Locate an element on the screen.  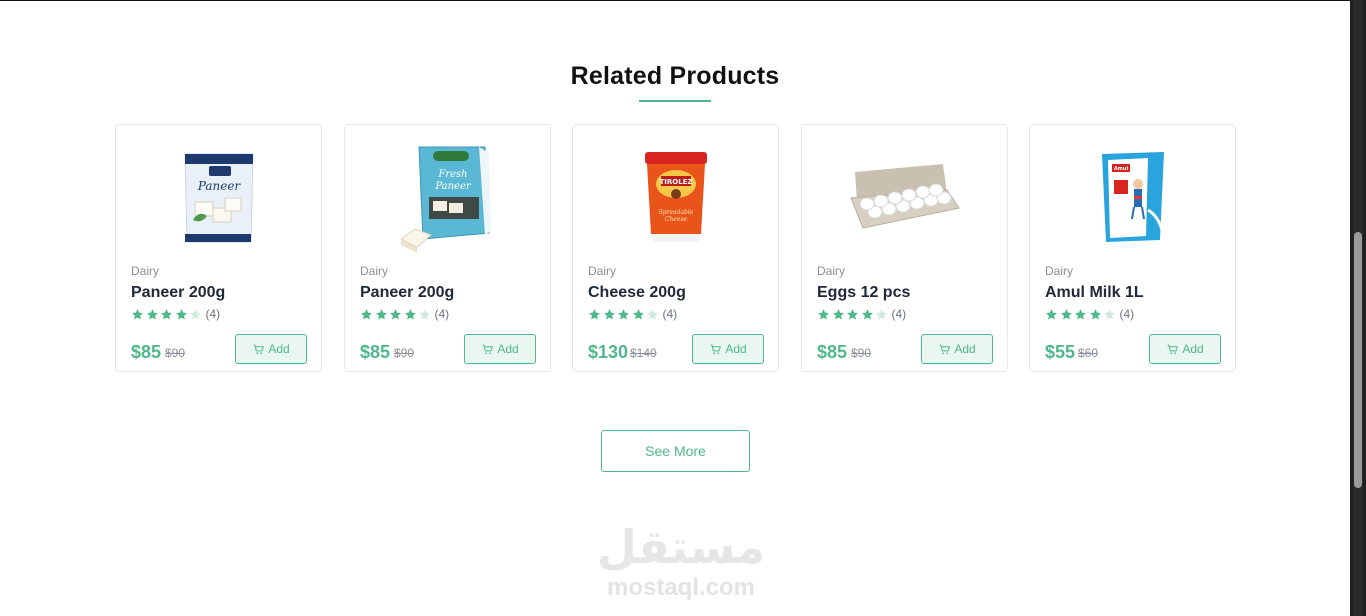
product-name: Cheese 200g is located at coordinates (637, 293).